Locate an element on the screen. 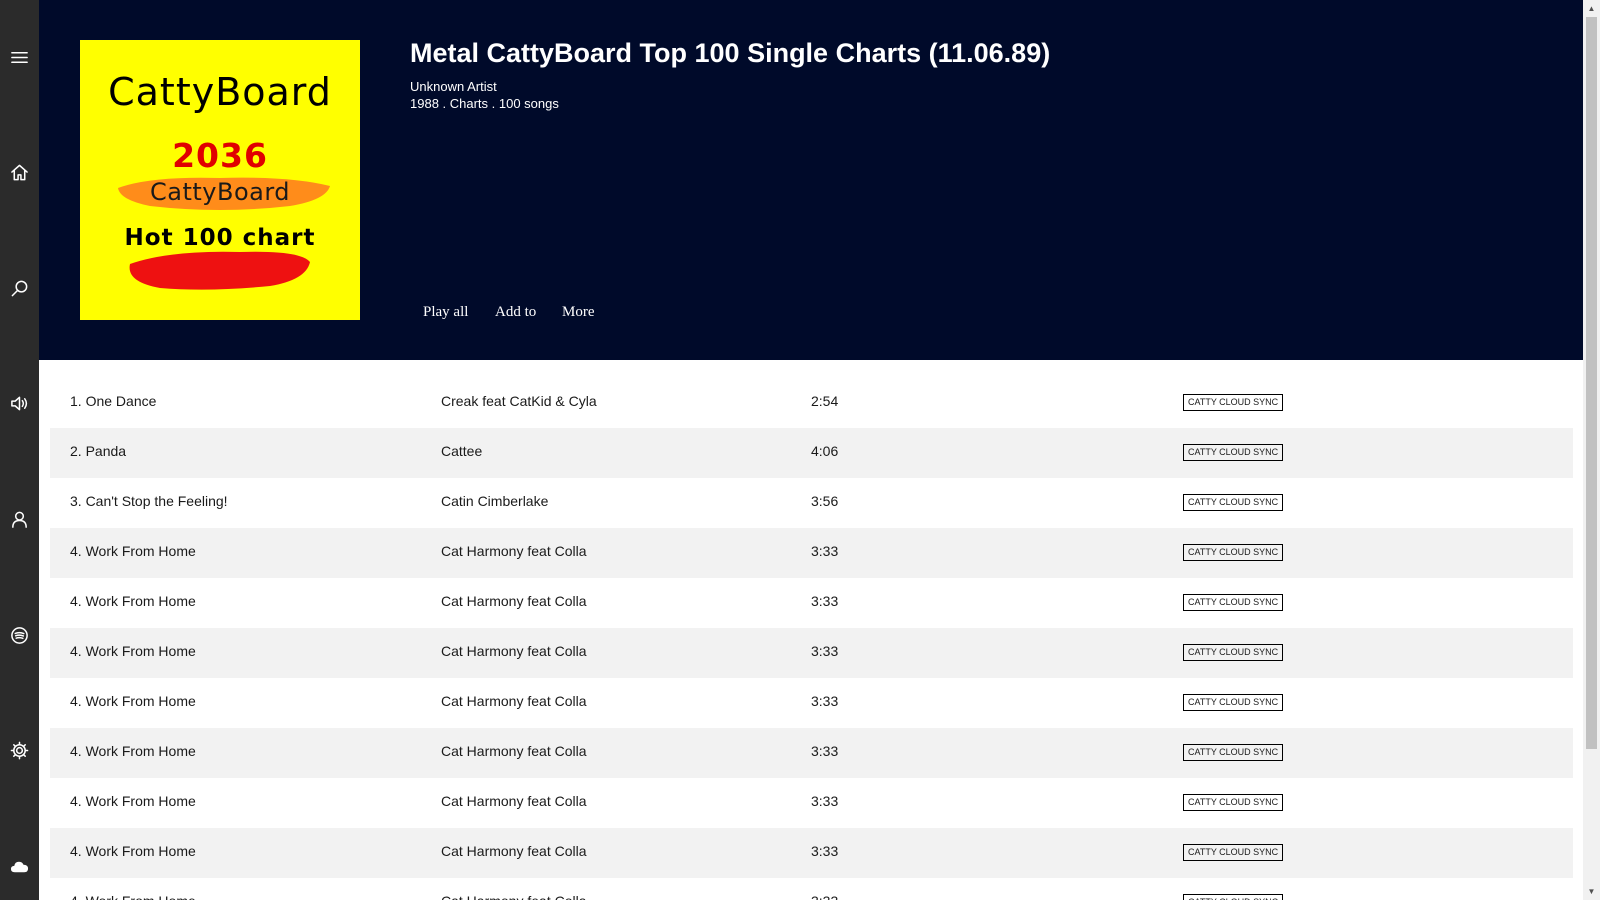  speaker-icon is located at coordinates (19, 403).